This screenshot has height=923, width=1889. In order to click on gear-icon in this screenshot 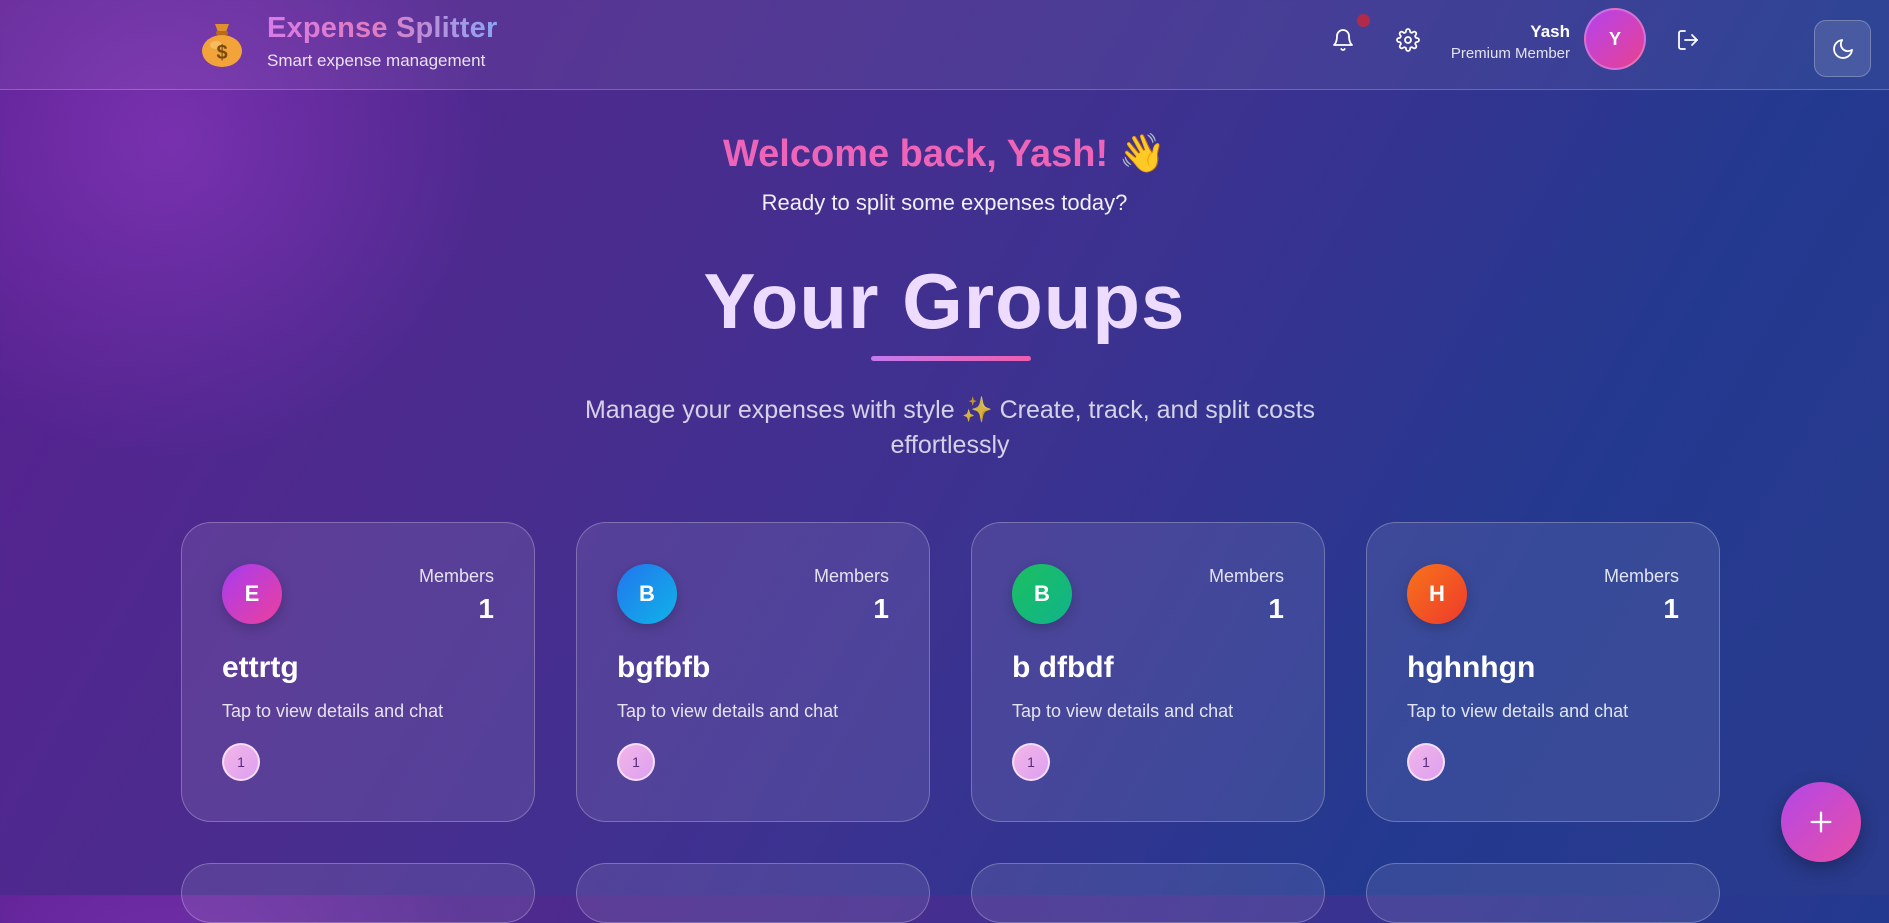, I will do `click(1408, 40)`.